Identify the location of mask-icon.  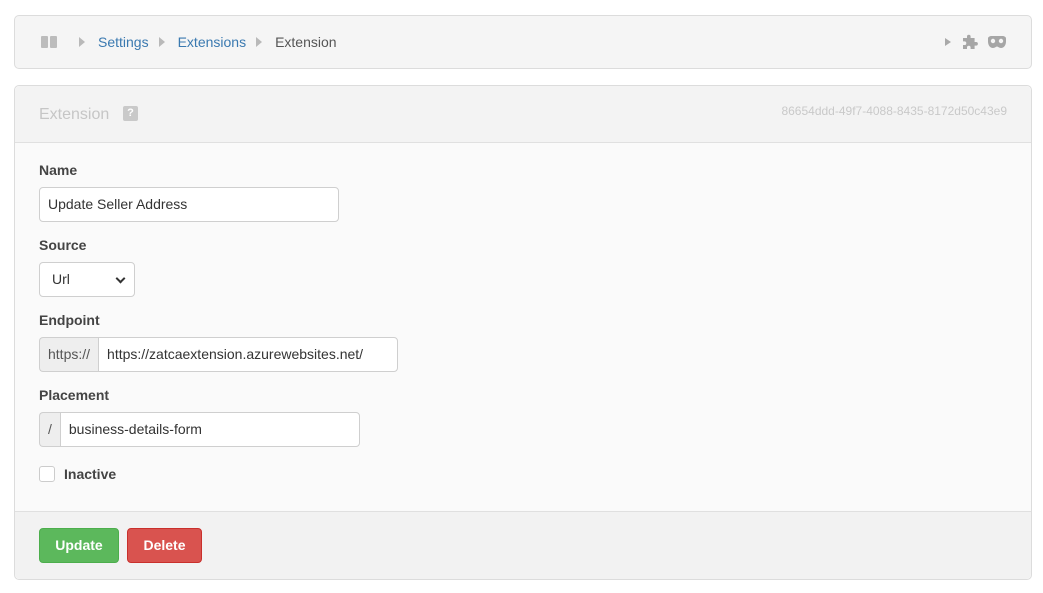
(997, 42).